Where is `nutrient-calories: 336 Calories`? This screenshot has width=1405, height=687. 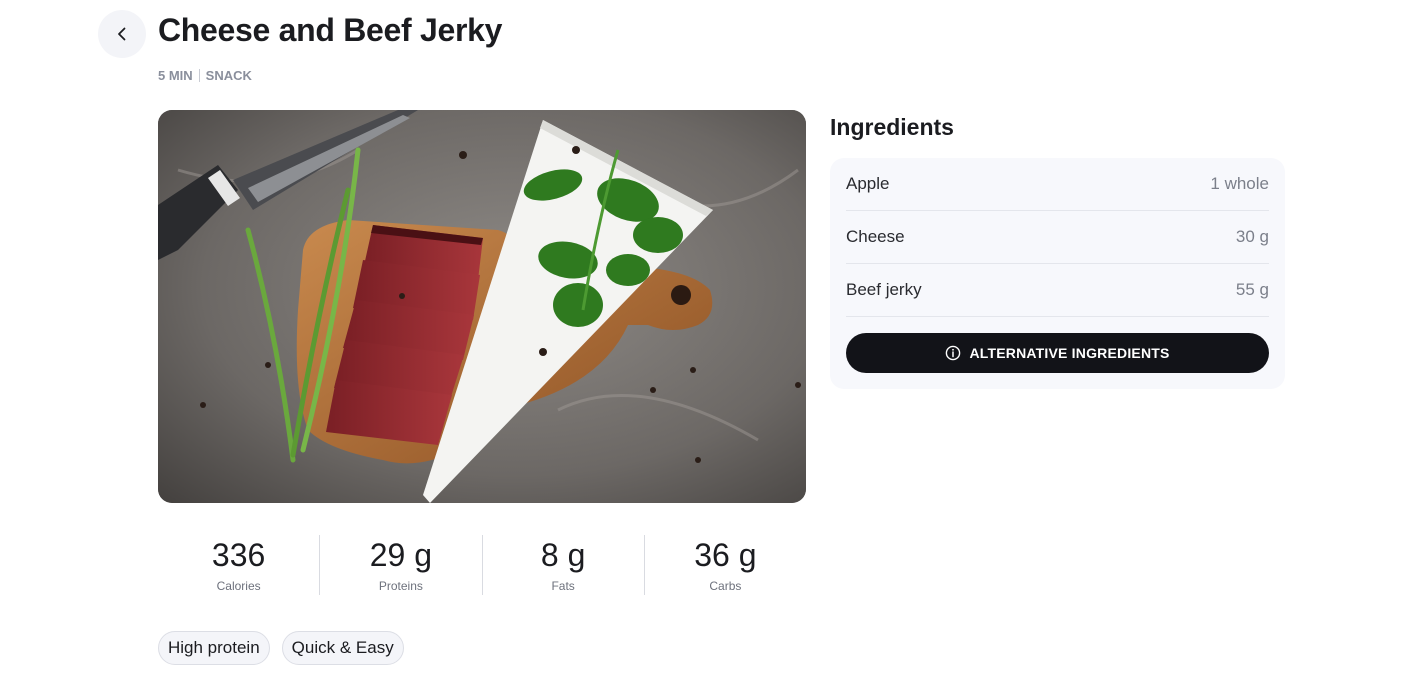
nutrient-calories: 336 Calories is located at coordinates (239, 565).